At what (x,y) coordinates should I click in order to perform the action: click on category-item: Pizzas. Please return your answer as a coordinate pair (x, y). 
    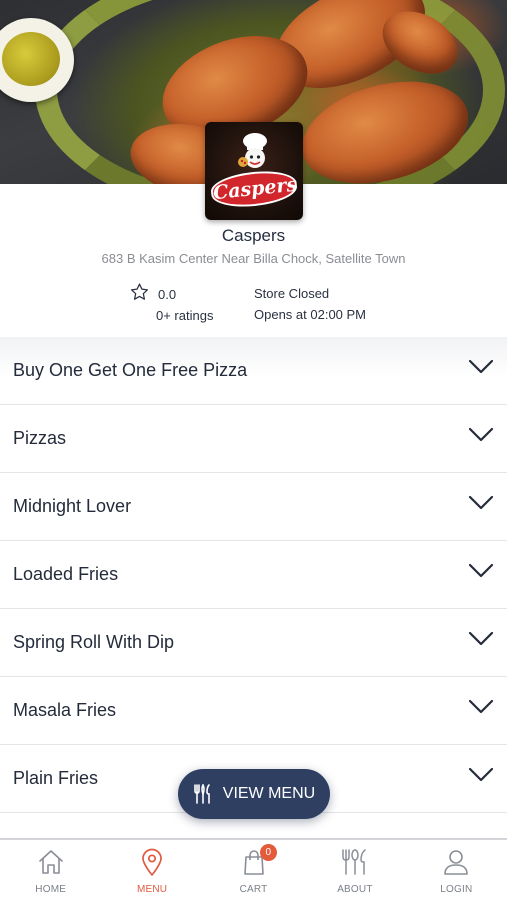
    Looking at the image, I should click on (253, 439).